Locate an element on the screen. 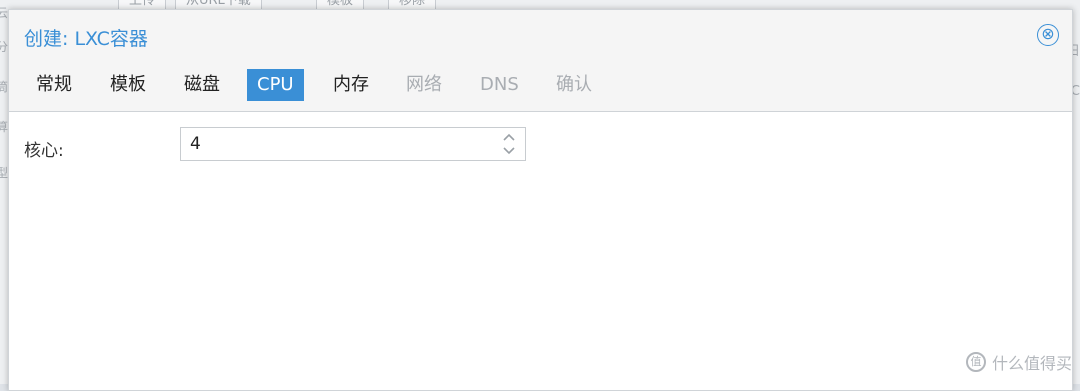 This screenshot has height=391, width=1080. tab-template: 模板 is located at coordinates (128, 85).